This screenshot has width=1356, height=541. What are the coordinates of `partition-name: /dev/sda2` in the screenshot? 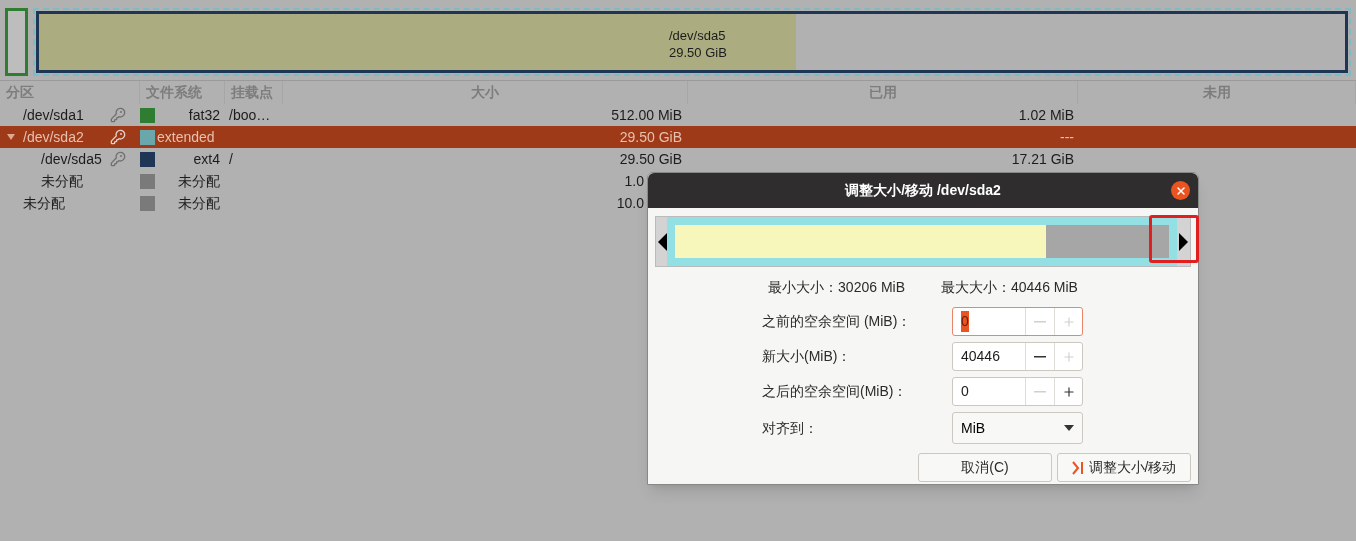 It's located at (53, 137).